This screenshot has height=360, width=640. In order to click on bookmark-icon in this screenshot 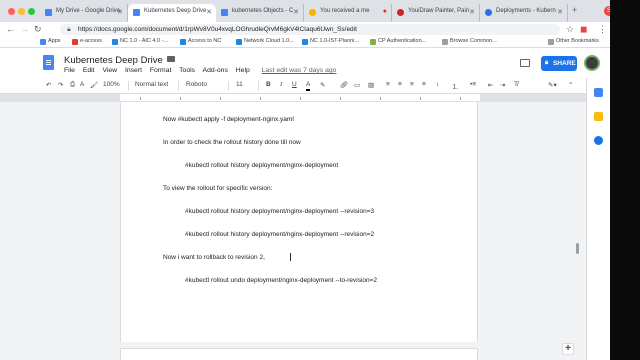, I will do `click(305, 42)`.